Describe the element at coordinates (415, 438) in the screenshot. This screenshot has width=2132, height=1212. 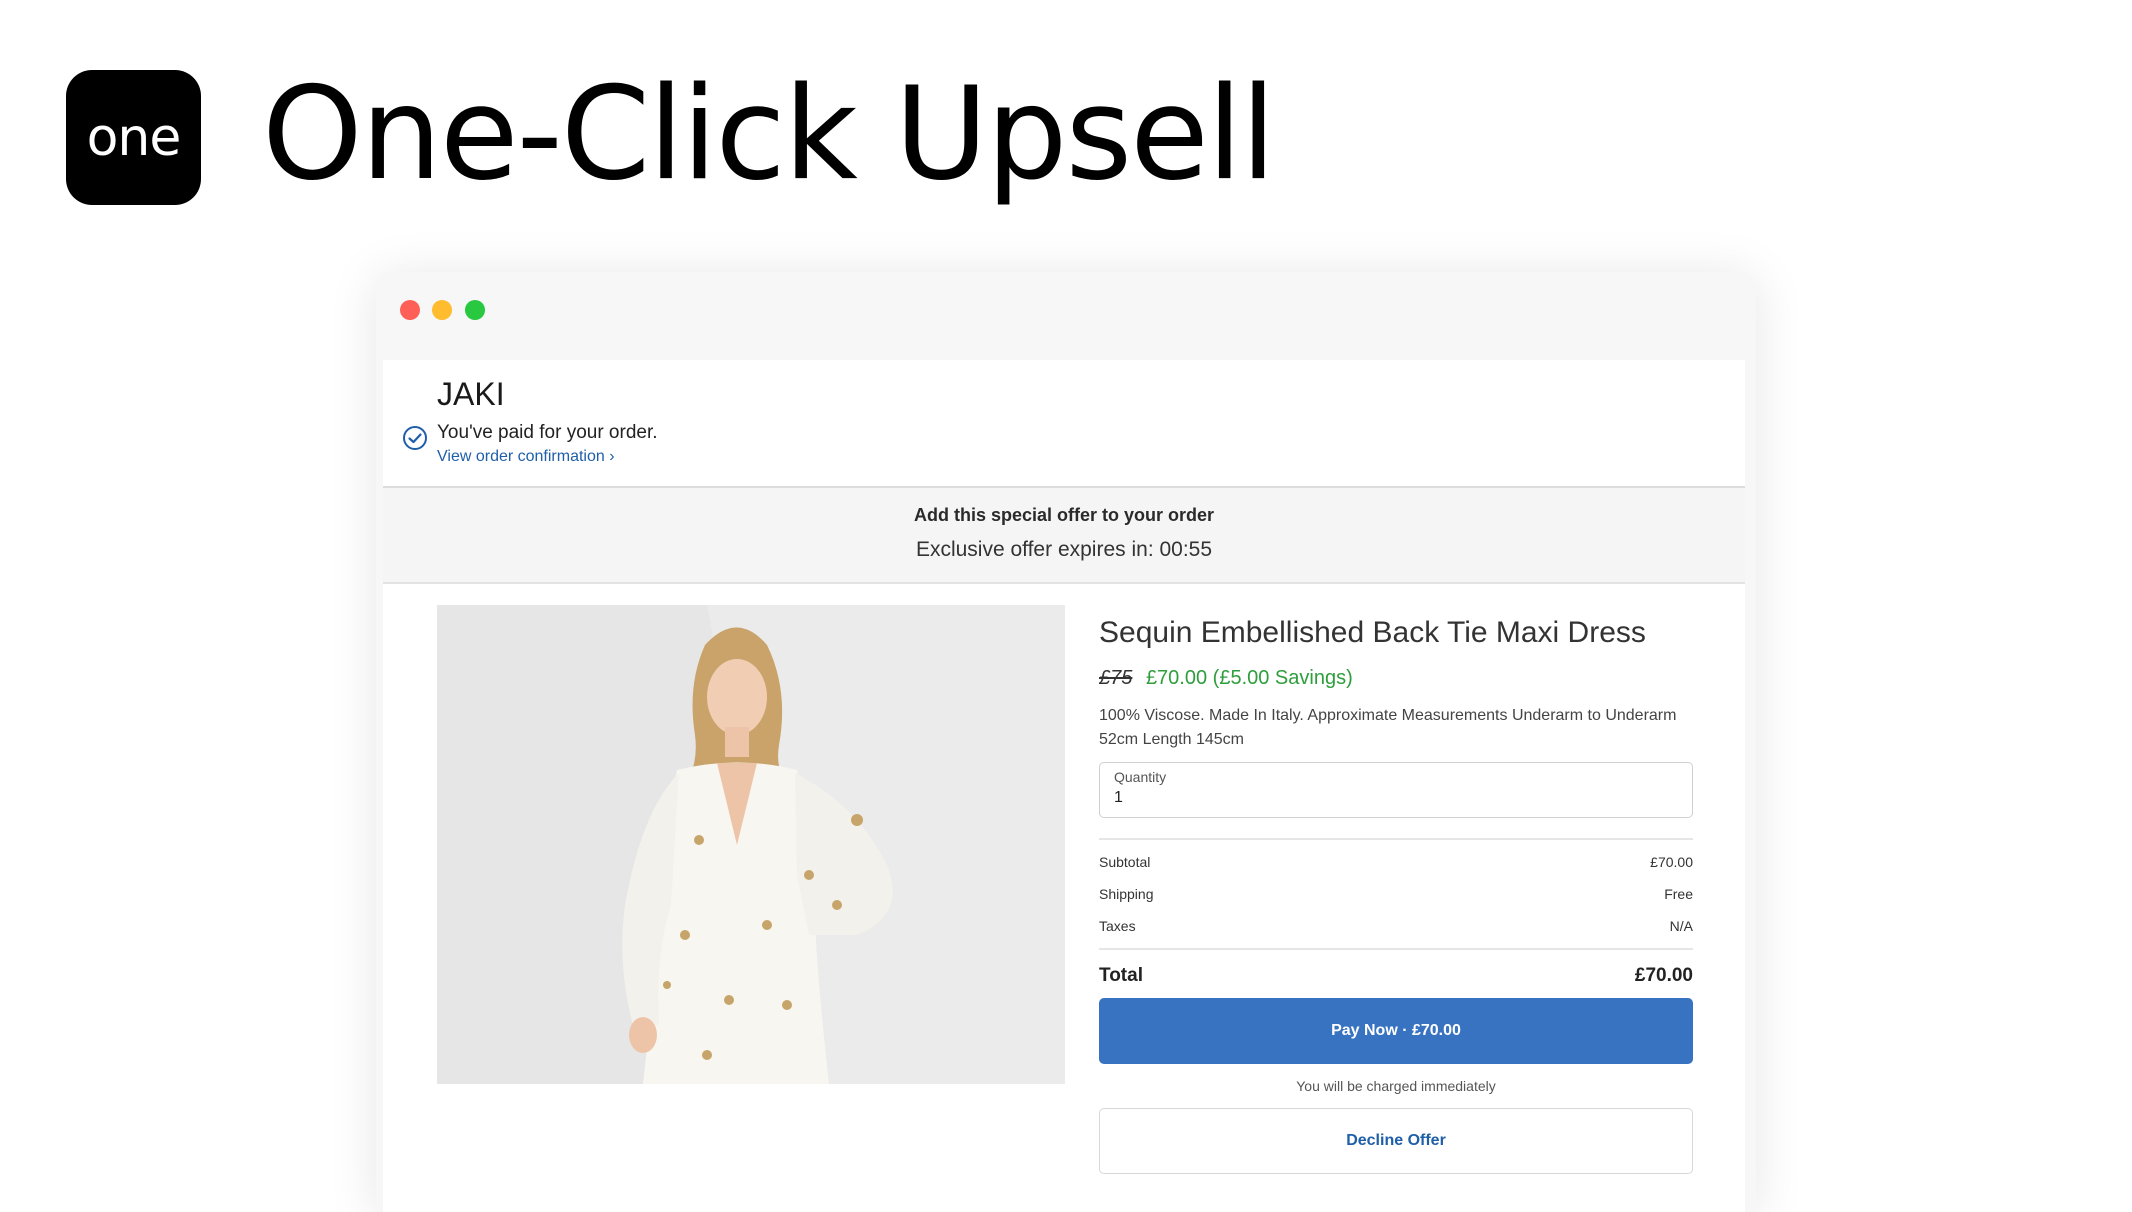
I see `check-circle-icon` at that location.